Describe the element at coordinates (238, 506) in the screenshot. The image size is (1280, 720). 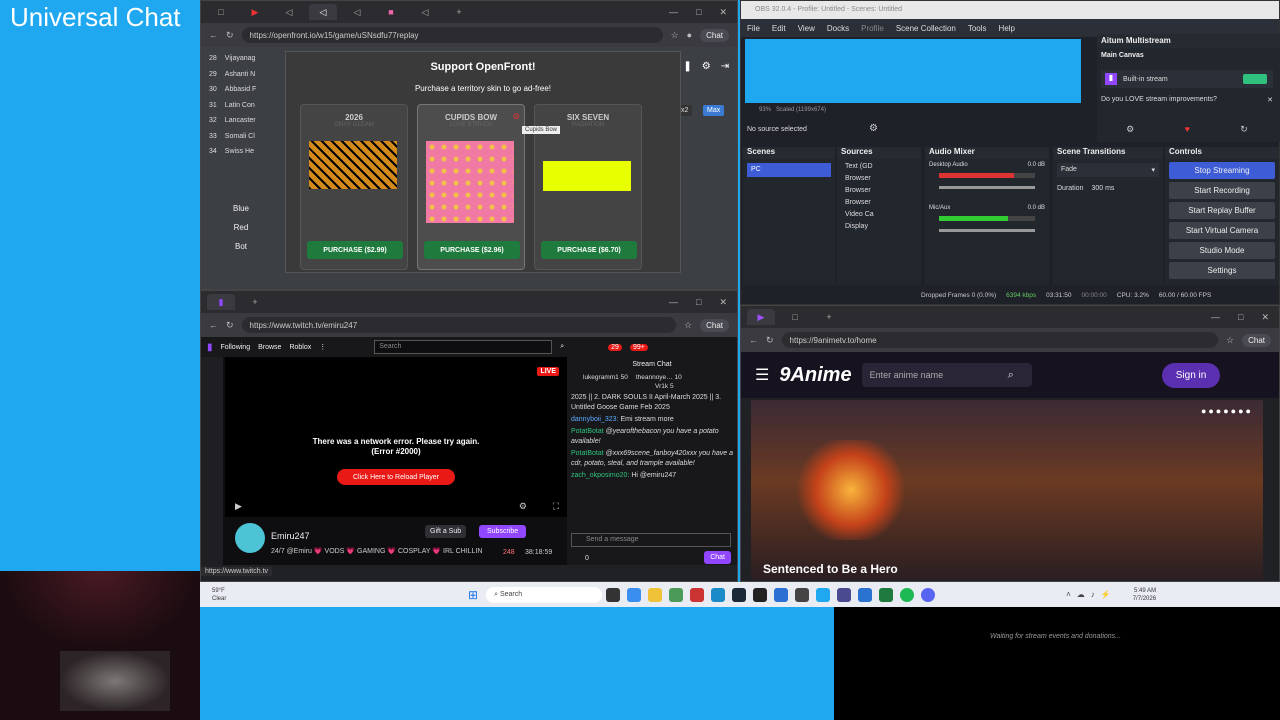
I see `play-icon: ▶` at that location.